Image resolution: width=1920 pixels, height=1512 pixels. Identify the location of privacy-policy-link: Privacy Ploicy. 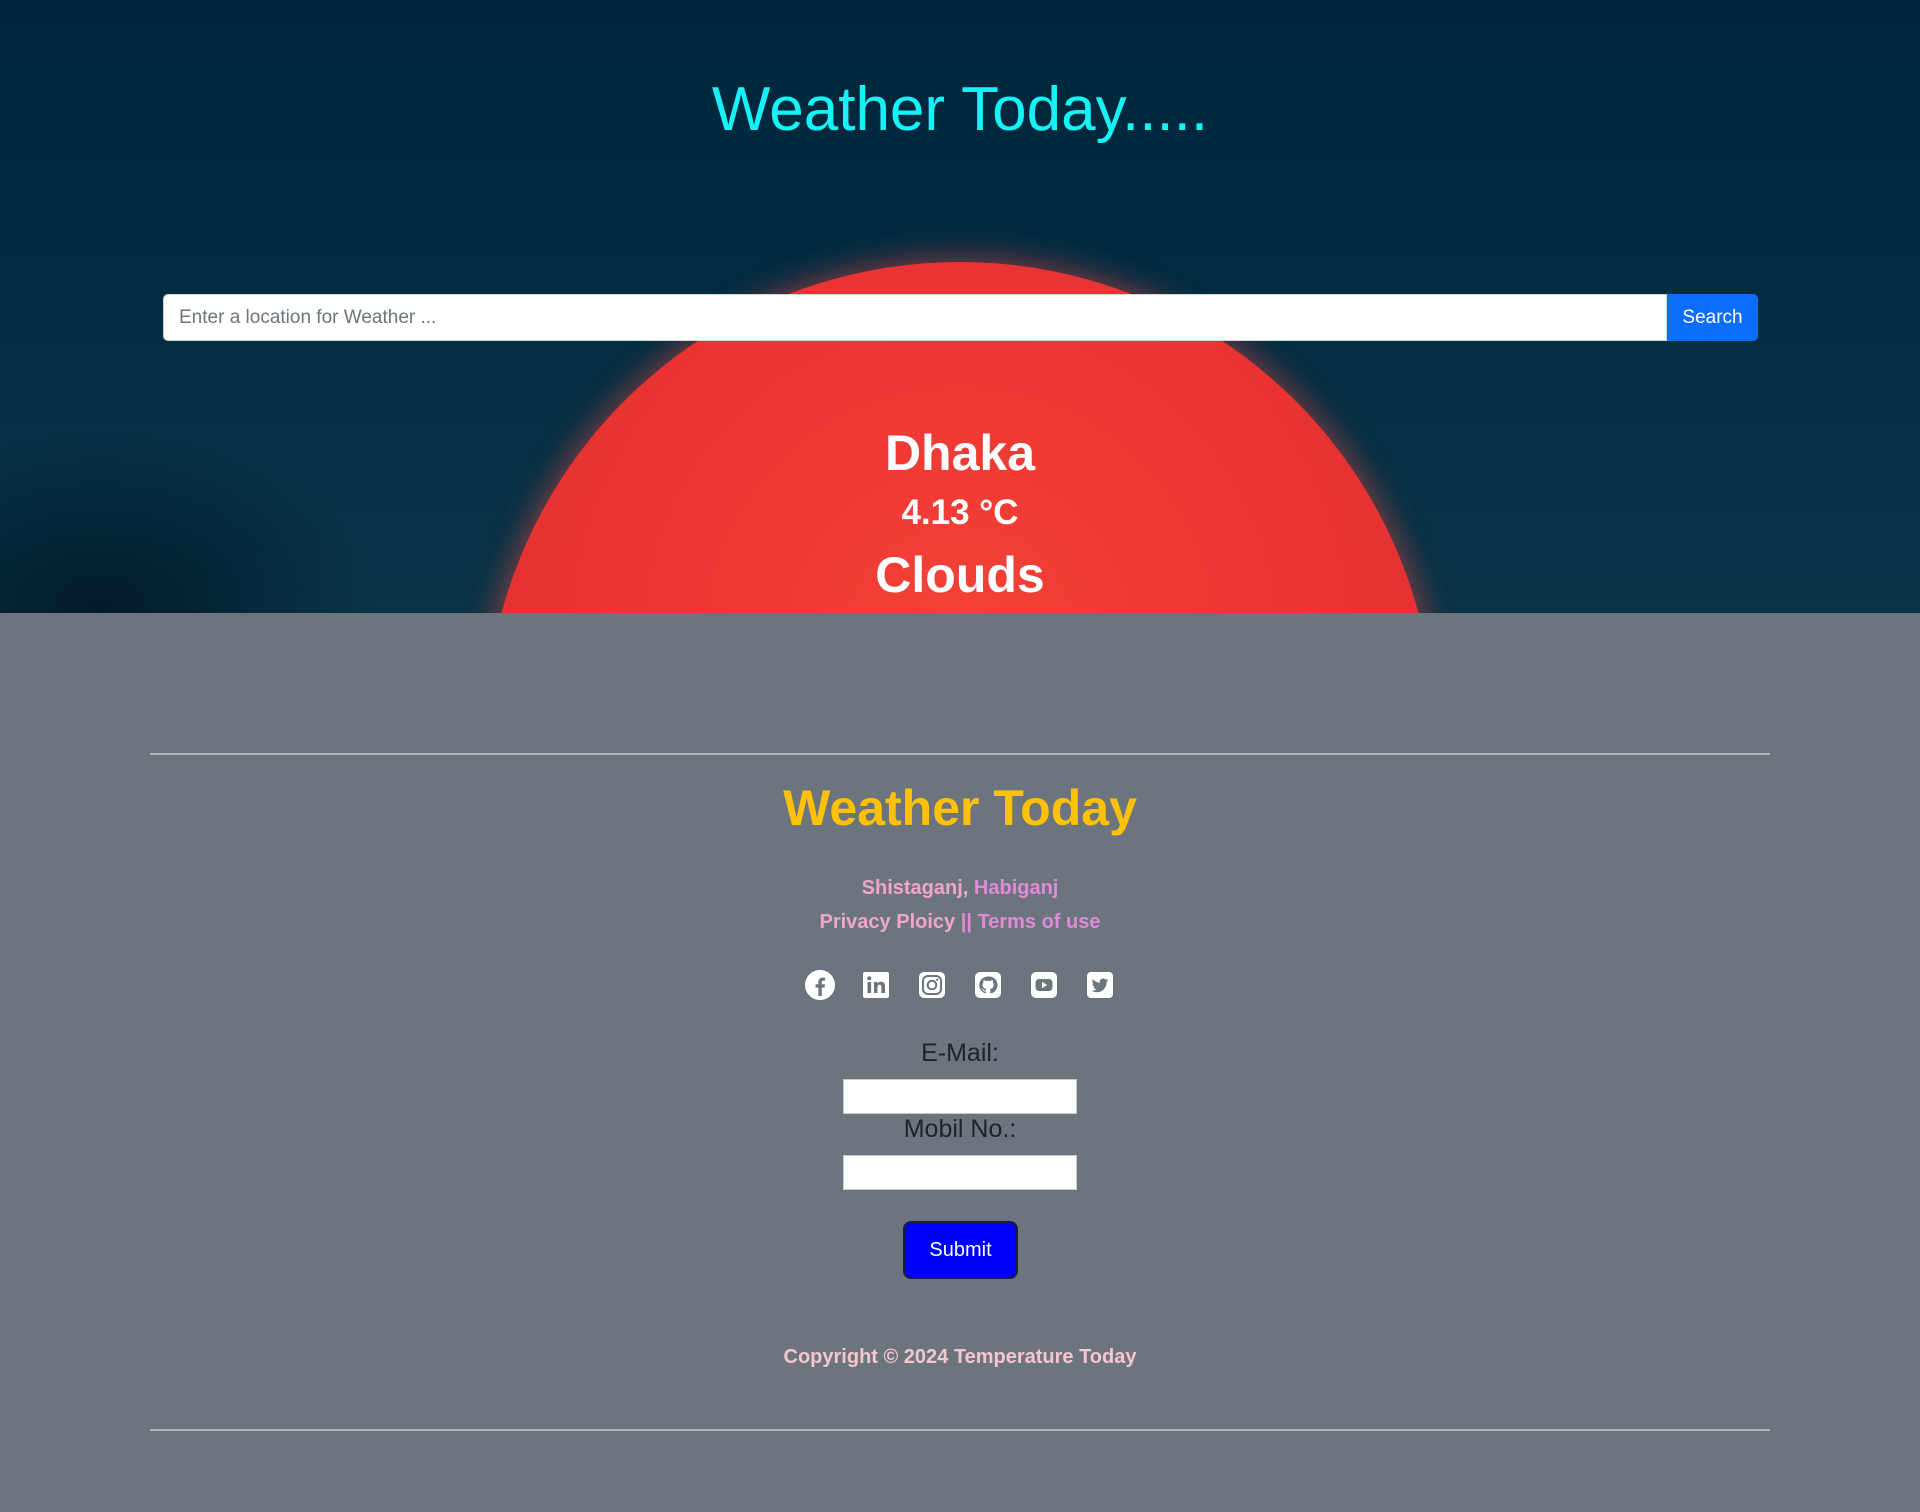
(888, 922).